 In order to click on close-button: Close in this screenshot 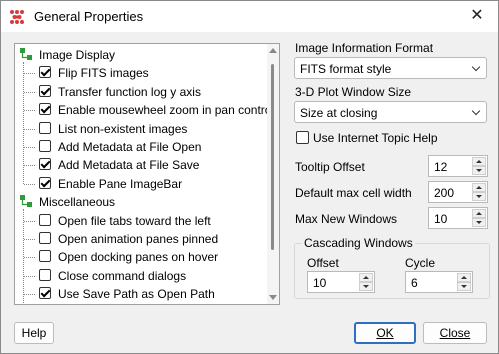, I will do `click(455, 333)`.